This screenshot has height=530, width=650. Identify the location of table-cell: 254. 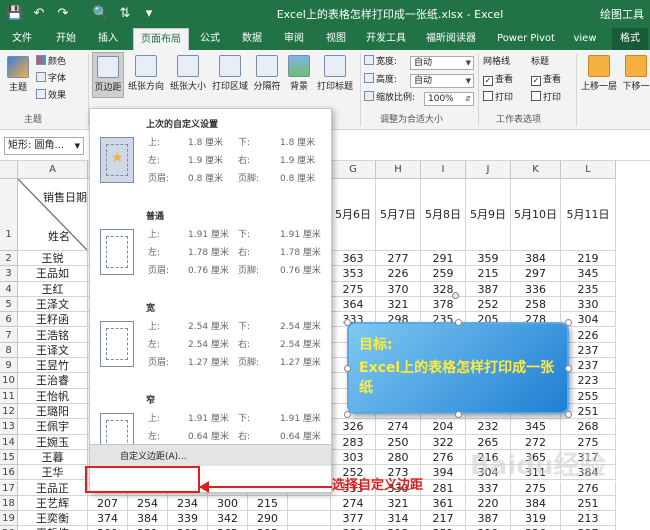
(148, 503).